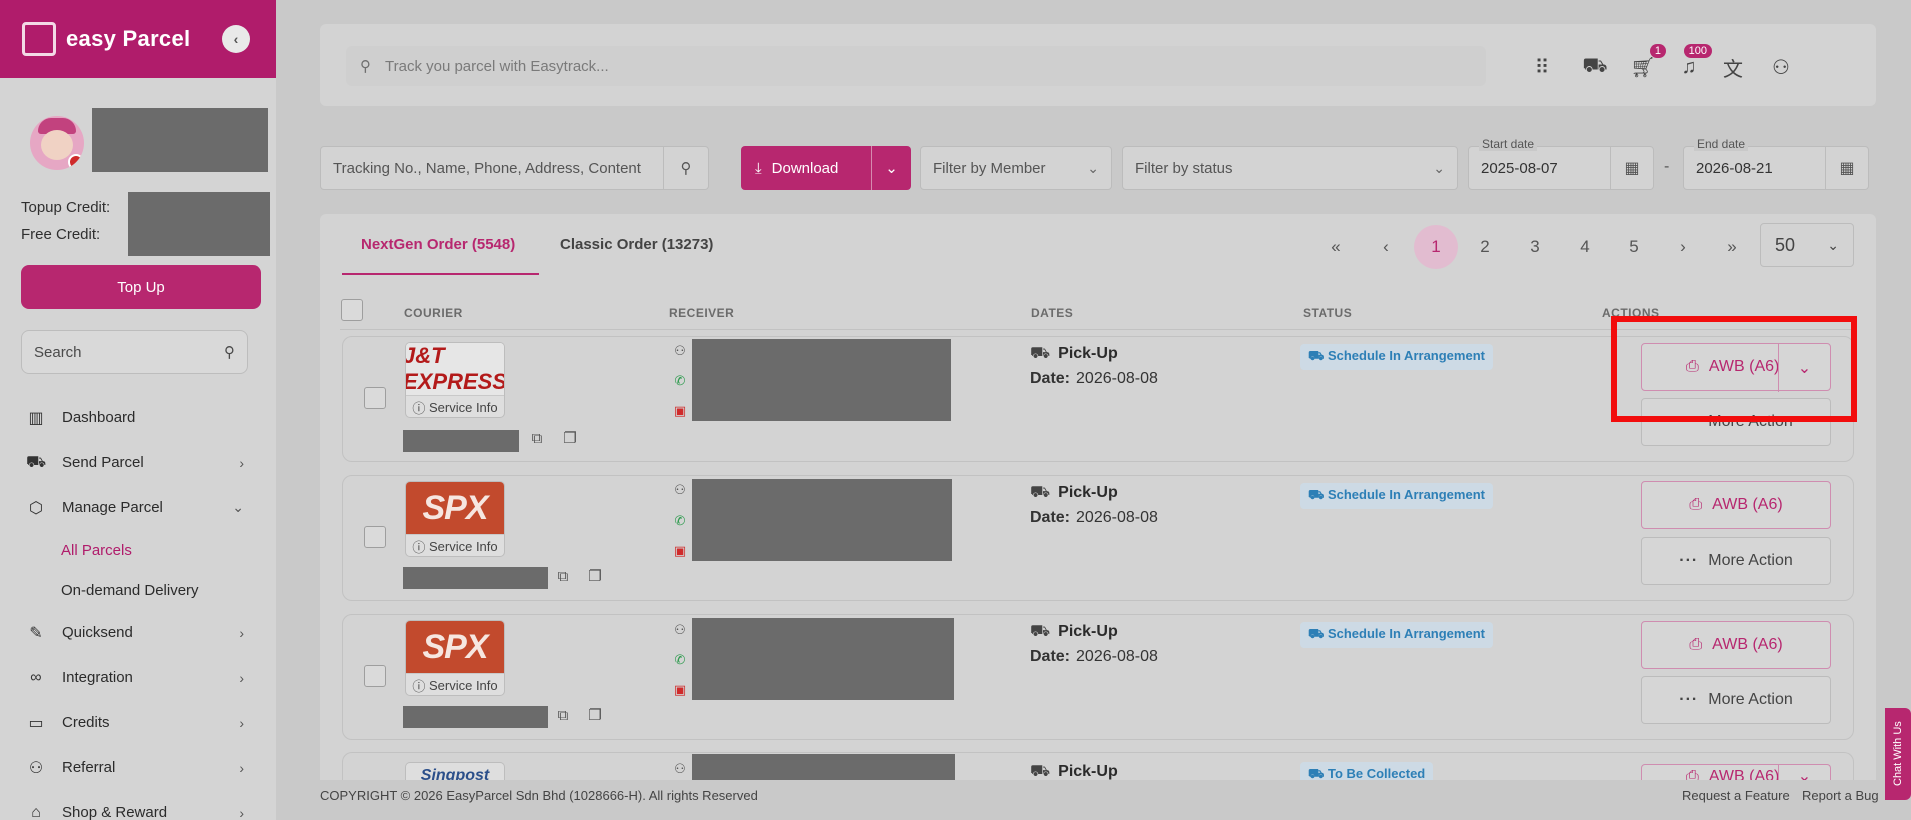  What do you see at coordinates (36, 633) in the screenshot?
I see `pen-icon: ✎` at bounding box center [36, 633].